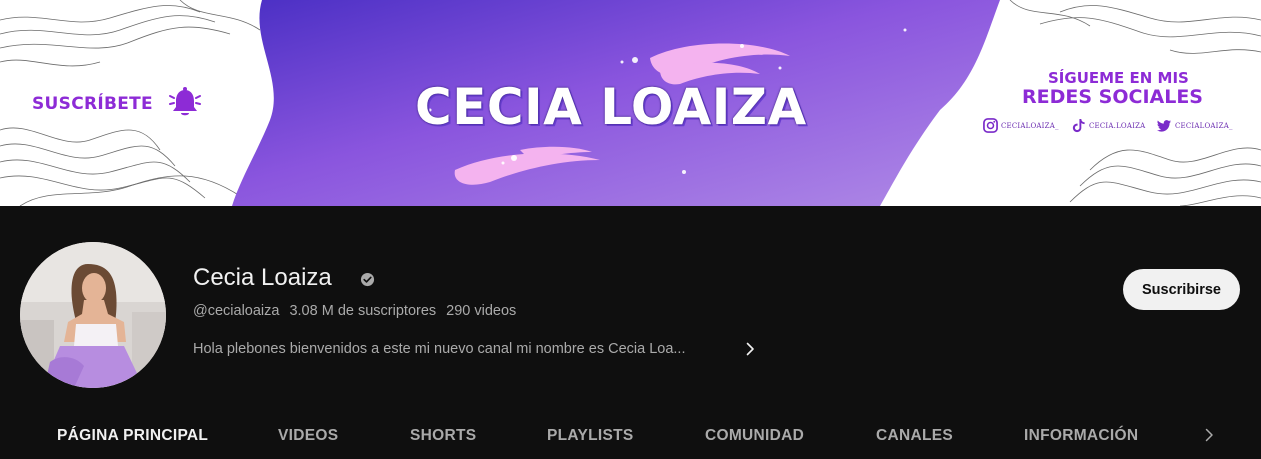 Image resolution: width=1261 pixels, height=459 pixels. I want to click on channel-avatar, so click(93, 315).